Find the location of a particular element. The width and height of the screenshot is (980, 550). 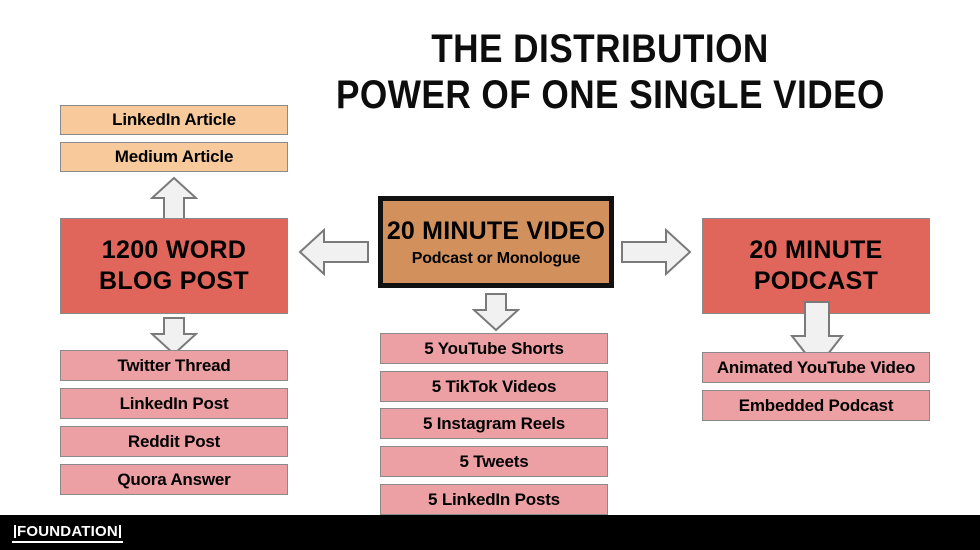

center-output-tweets: 5 Tweets is located at coordinates (494, 461).